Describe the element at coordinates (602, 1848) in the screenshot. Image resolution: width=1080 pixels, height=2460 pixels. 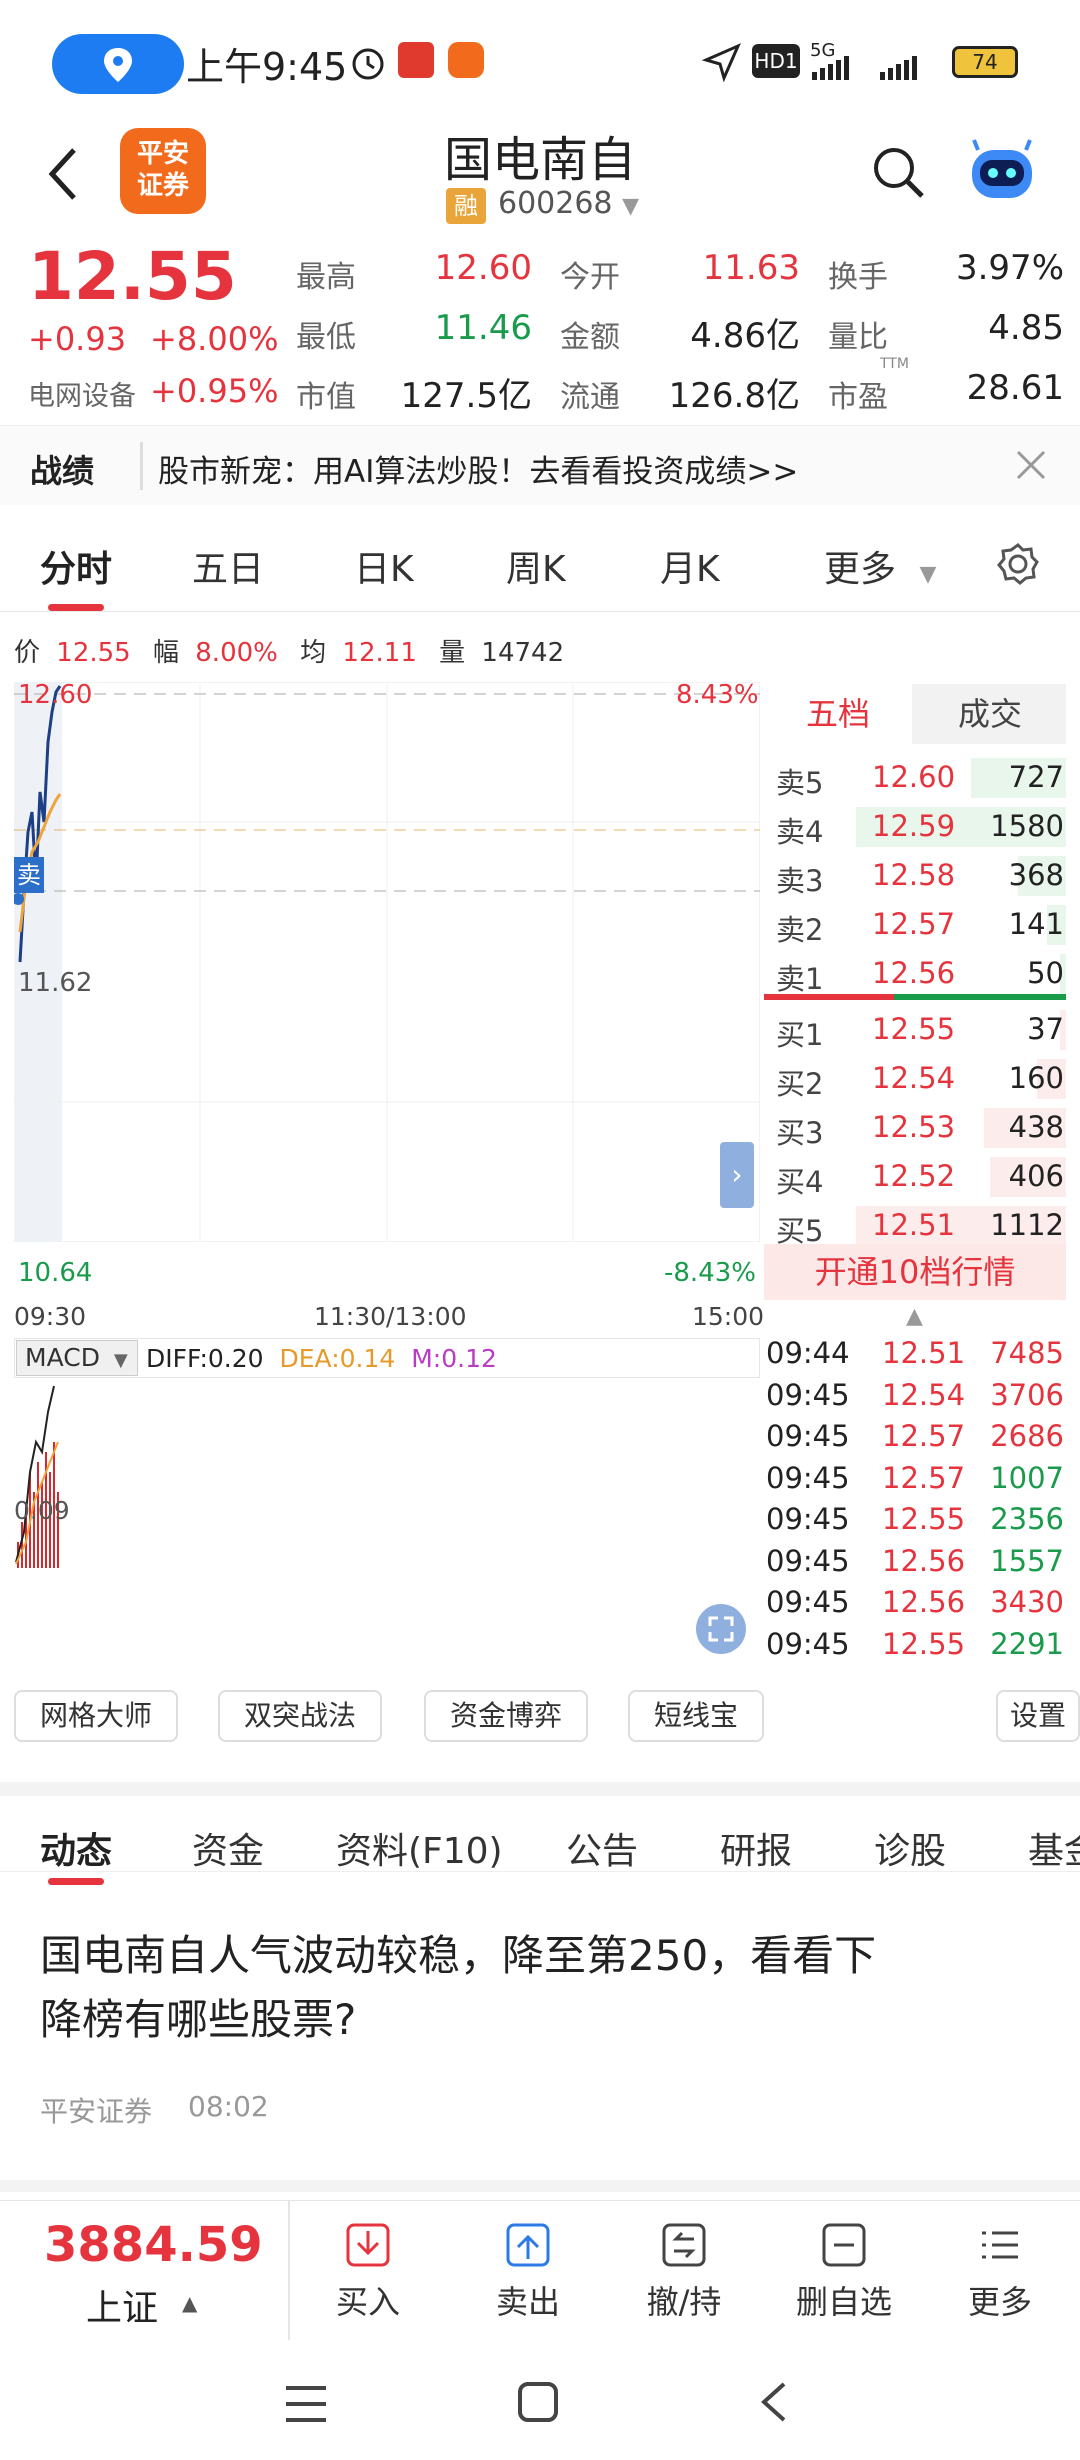
I see `tab-announcements: 公告` at that location.